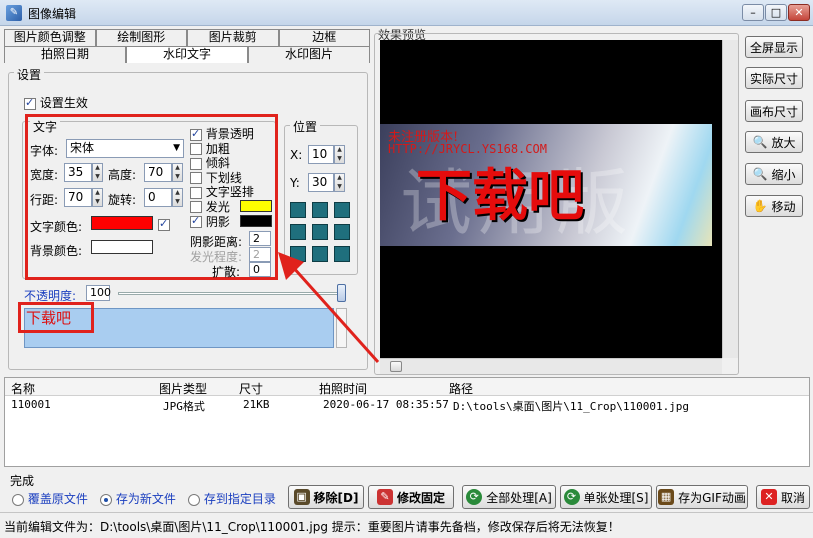 This screenshot has width=813, height=538. Describe the element at coordinates (196, 207) in the screenshot. I see `glow-checkbox` at that location.